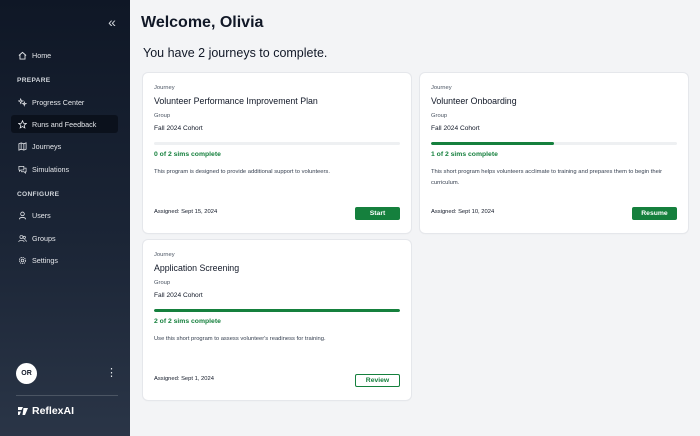  What do you see at coordinates (42, 55) in the screenshot?
I see `sidebar-item-label: Home` at bounding box center [42, 55].